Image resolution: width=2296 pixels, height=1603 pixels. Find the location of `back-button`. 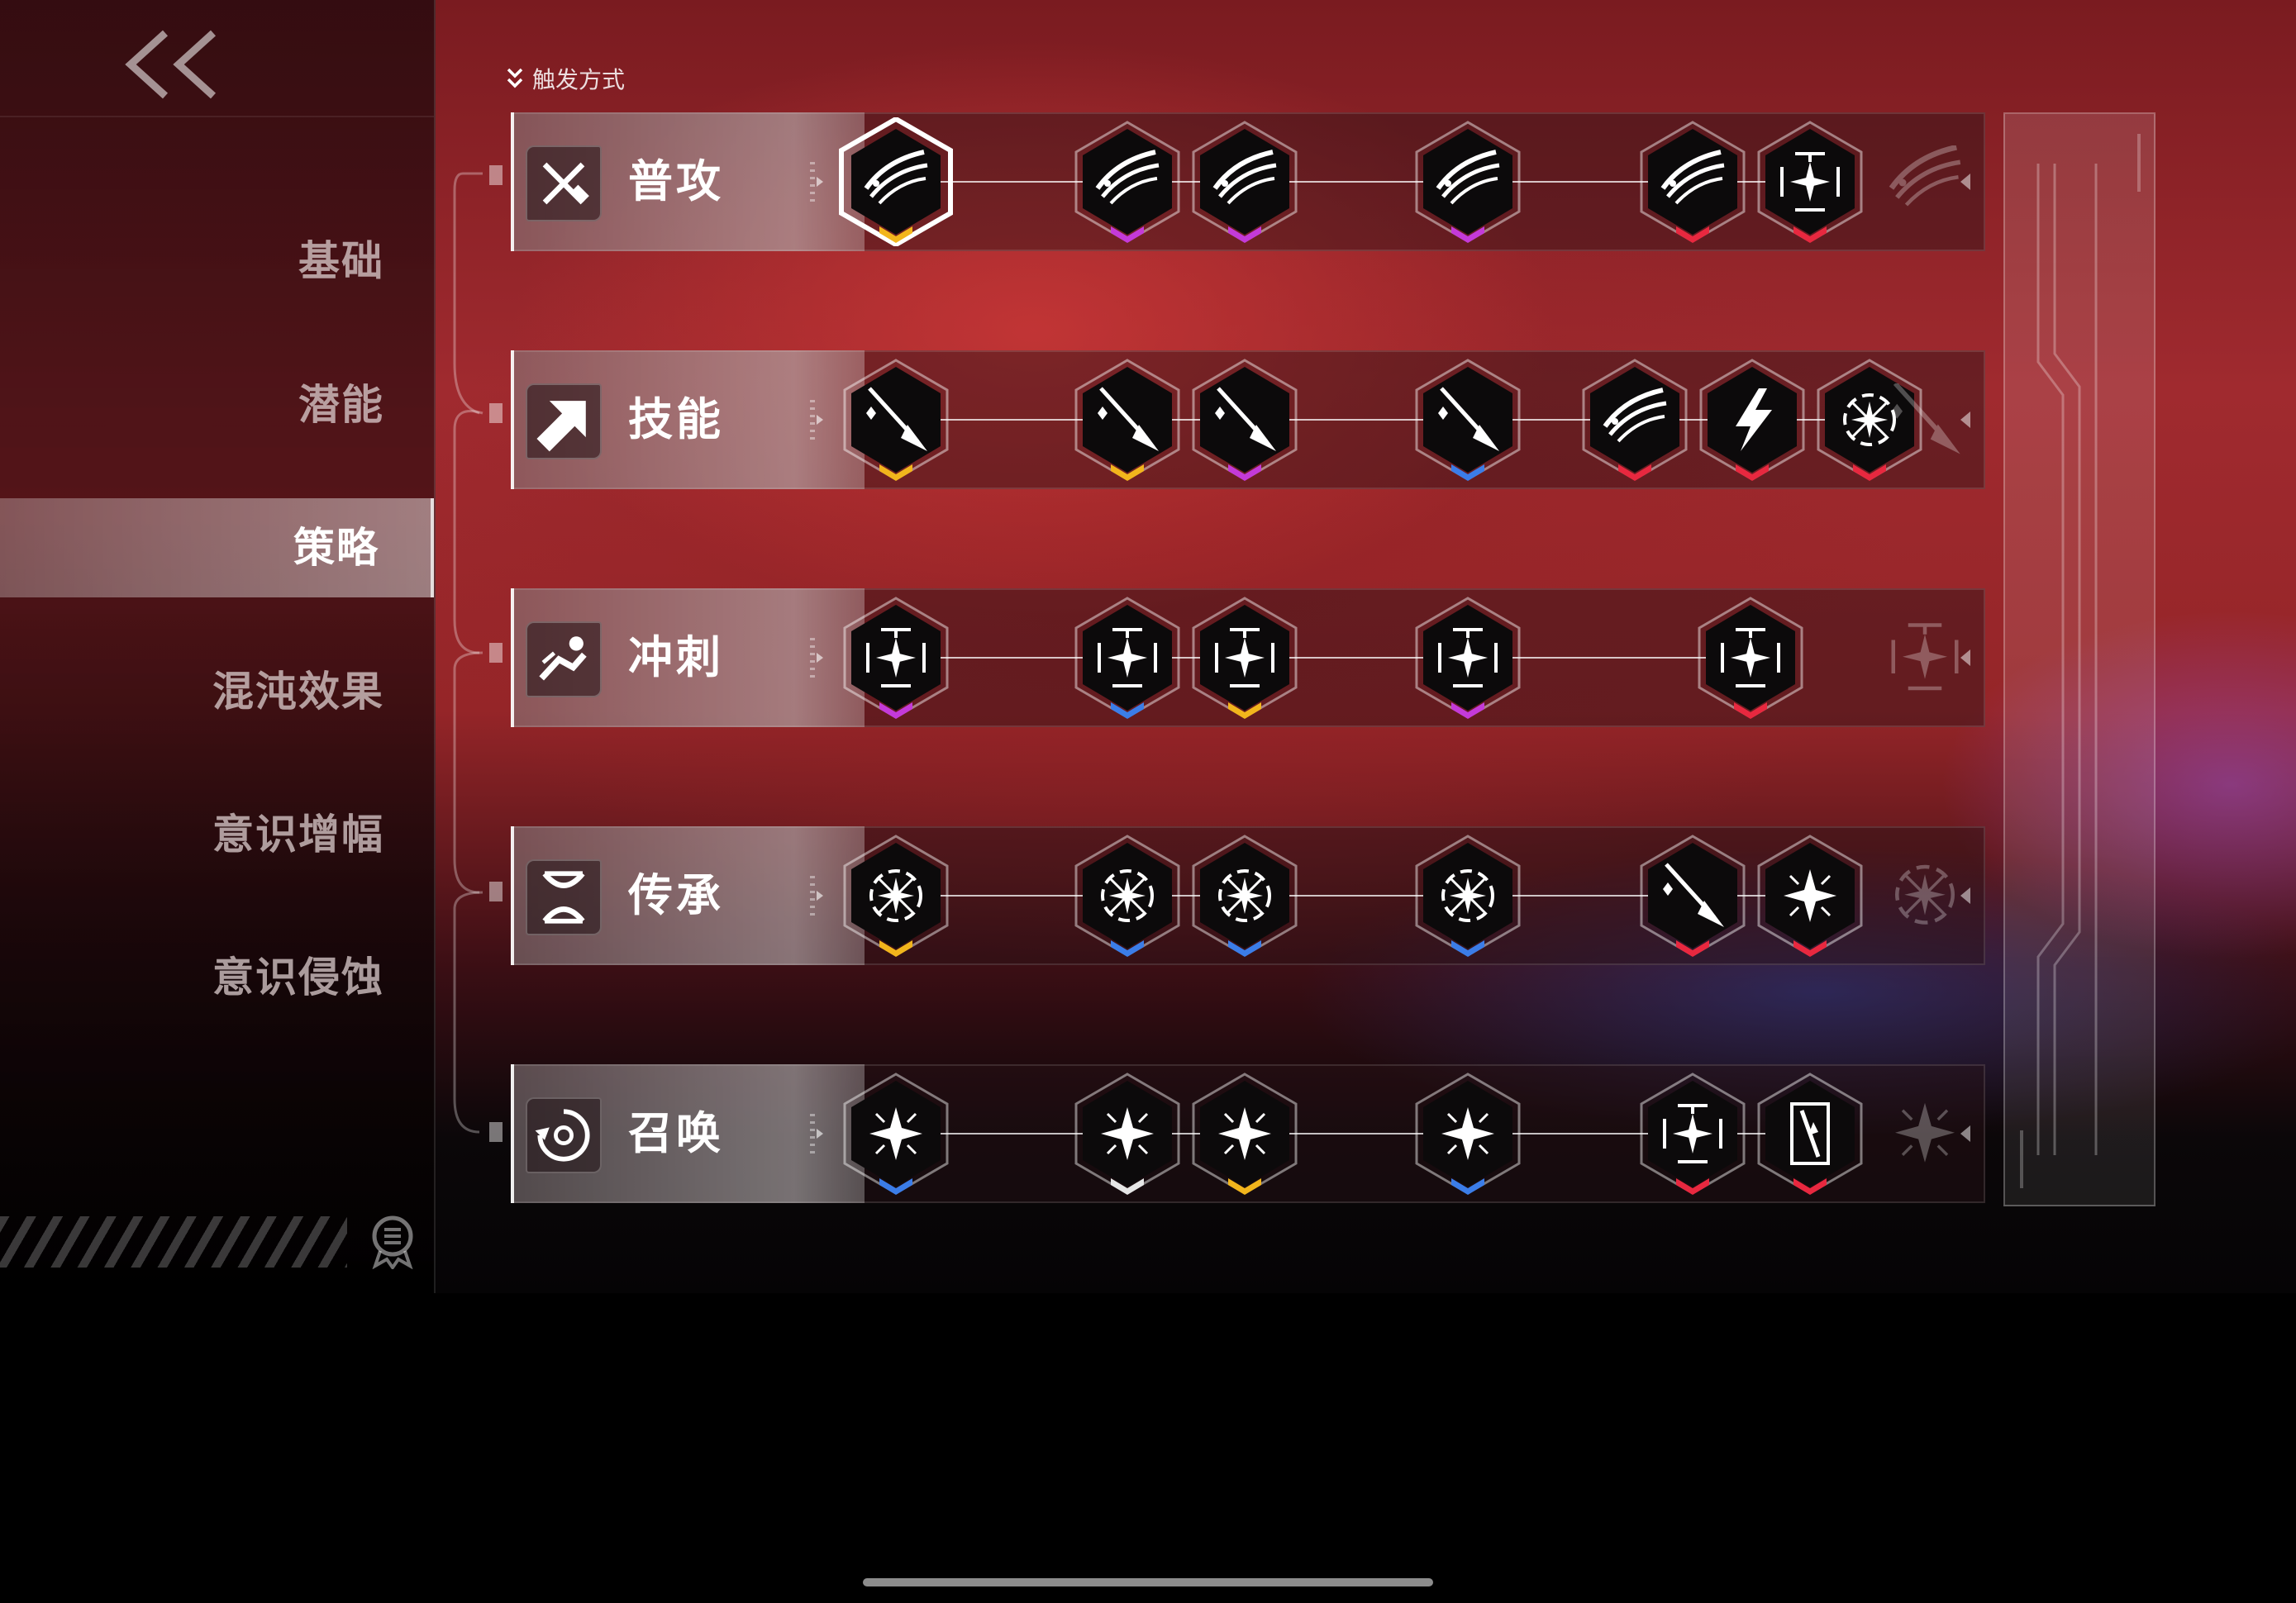

back-button is located at coordinates (173, 64).